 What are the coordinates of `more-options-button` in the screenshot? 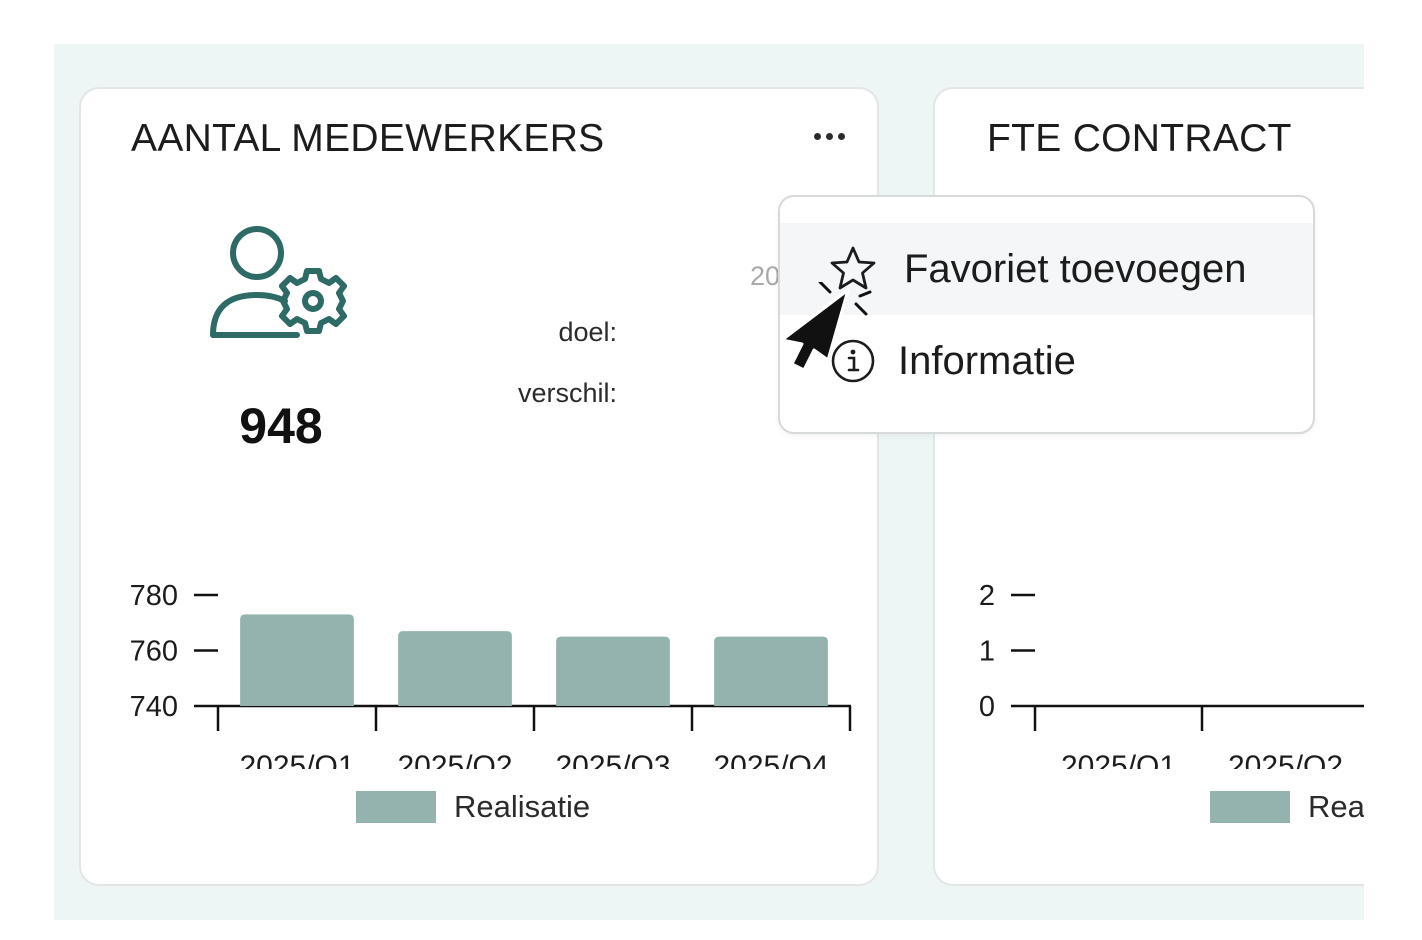 It's located at (829, 136).